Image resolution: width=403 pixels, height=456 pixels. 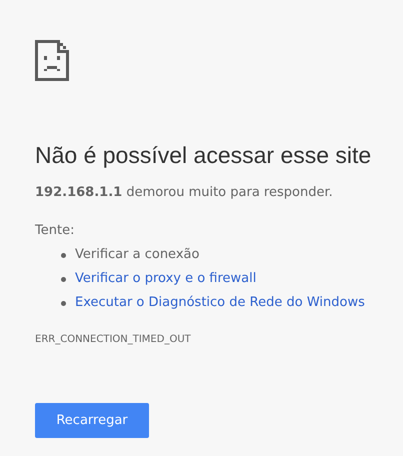 I want to click on error-heading: Não é possível acessar esse site, so click(x=203, y=155).